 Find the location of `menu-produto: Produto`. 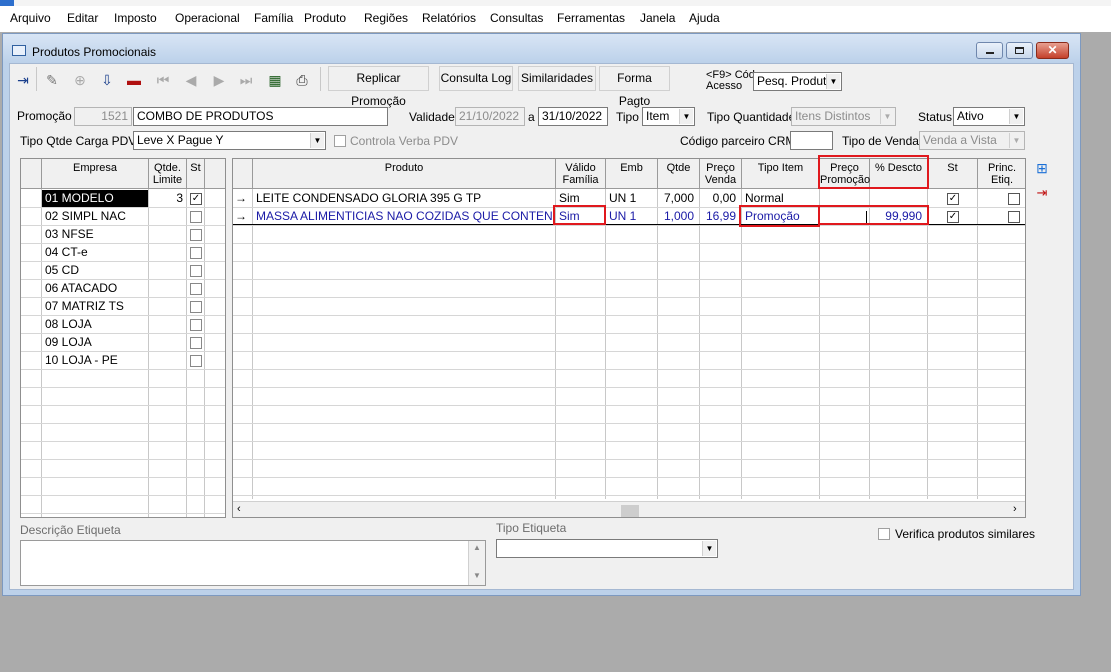

menu-produto: Produto is located at coordinates (325, 18).